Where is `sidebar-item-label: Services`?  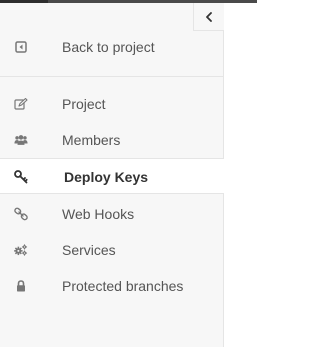 sidebar-item-label: Services is located at coordinates (89, 250).